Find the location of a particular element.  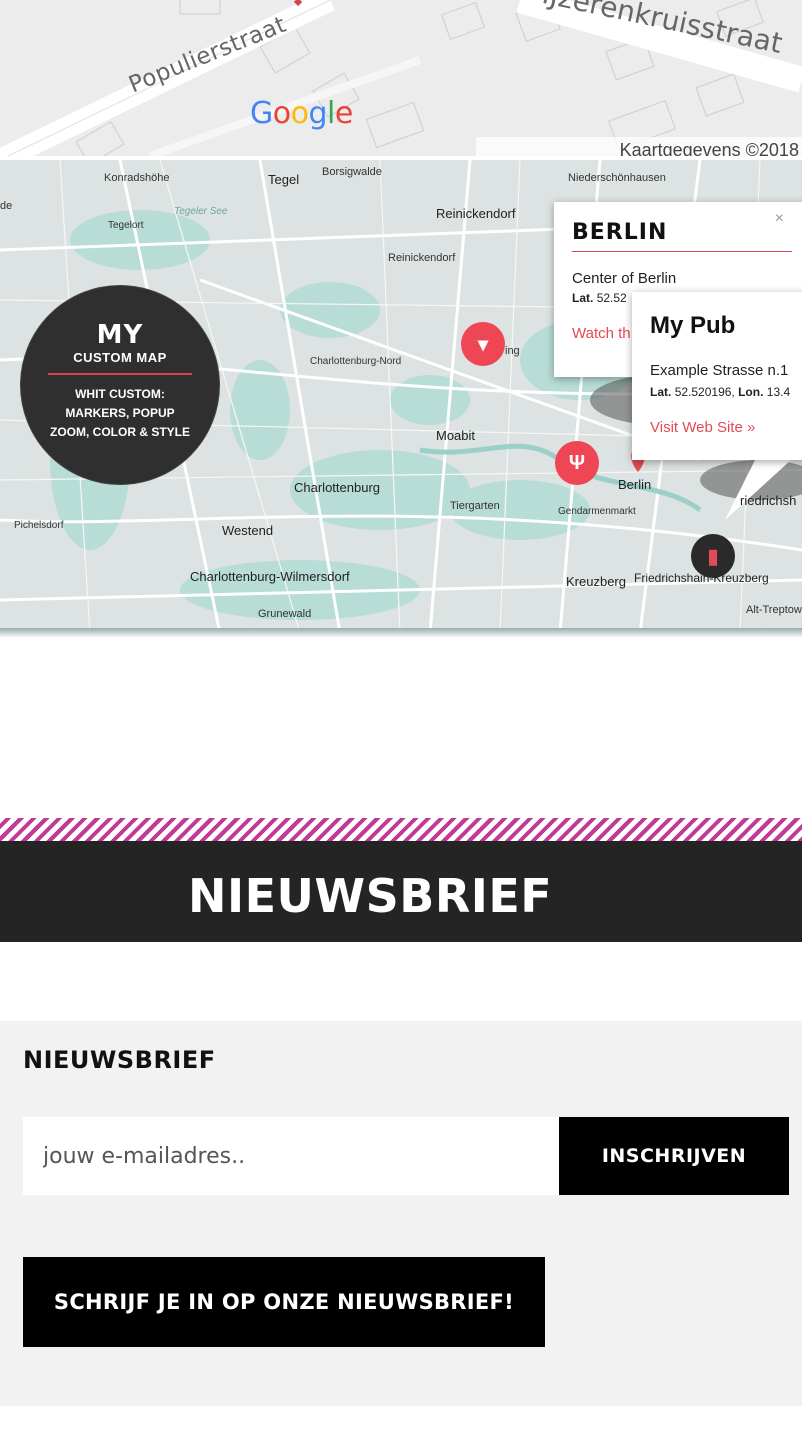

lat-value: 52.52 is located at coordinates (611, 298).